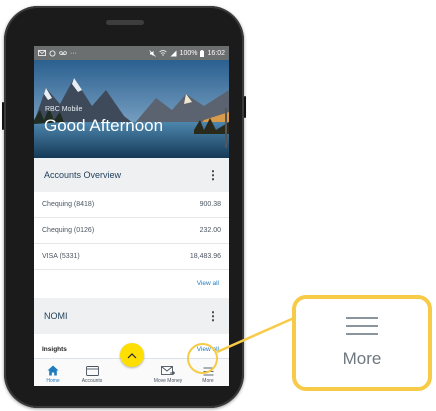  Describe the element at coordinates (362, 326) in the screenshot. I see `hamburger-menu-icon` at that location.